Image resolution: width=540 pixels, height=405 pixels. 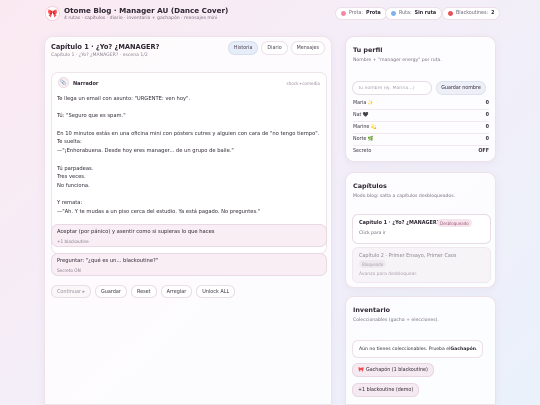 What do you see at coordinates (372, 233) in the screenshot?
I see `chapter-hint: Click para ir` at bounding box center [372, 233].